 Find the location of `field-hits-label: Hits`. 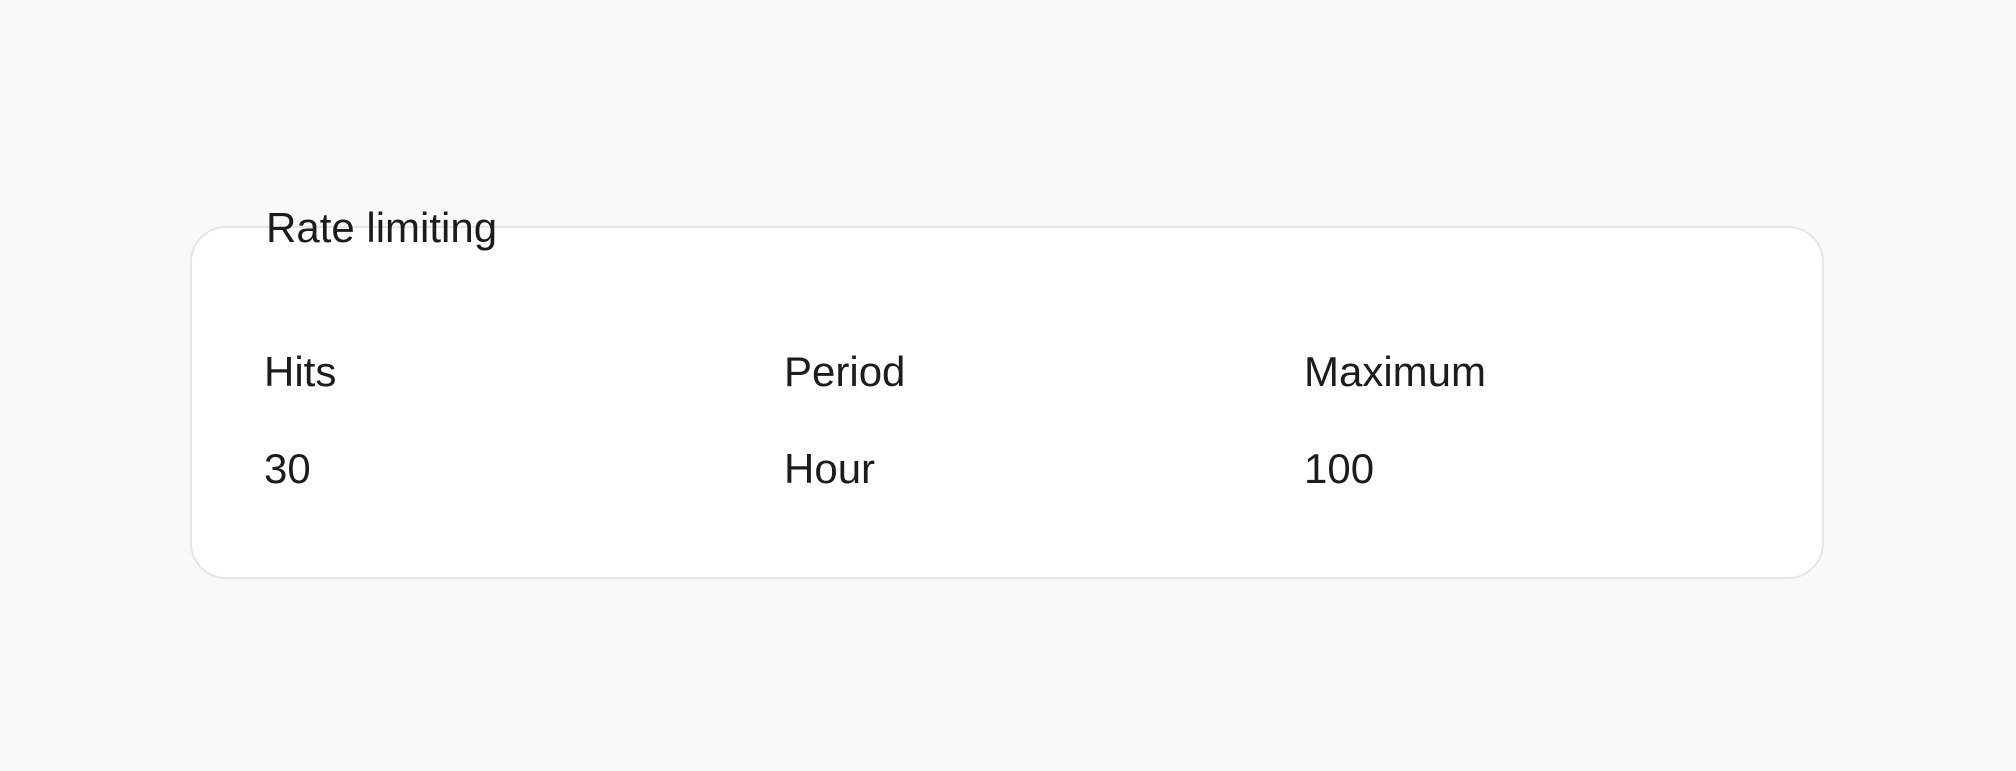

field-hits-label: Hits is located at coordinates (300, 371).